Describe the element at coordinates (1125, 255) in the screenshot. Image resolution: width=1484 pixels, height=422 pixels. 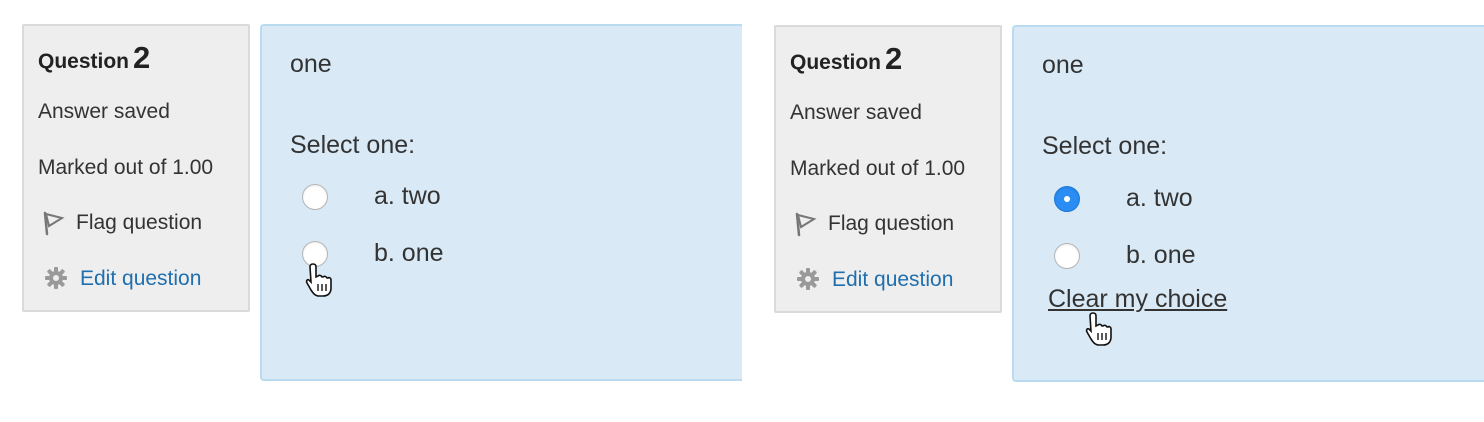
I see `answer-option-b: b. one` at that location.